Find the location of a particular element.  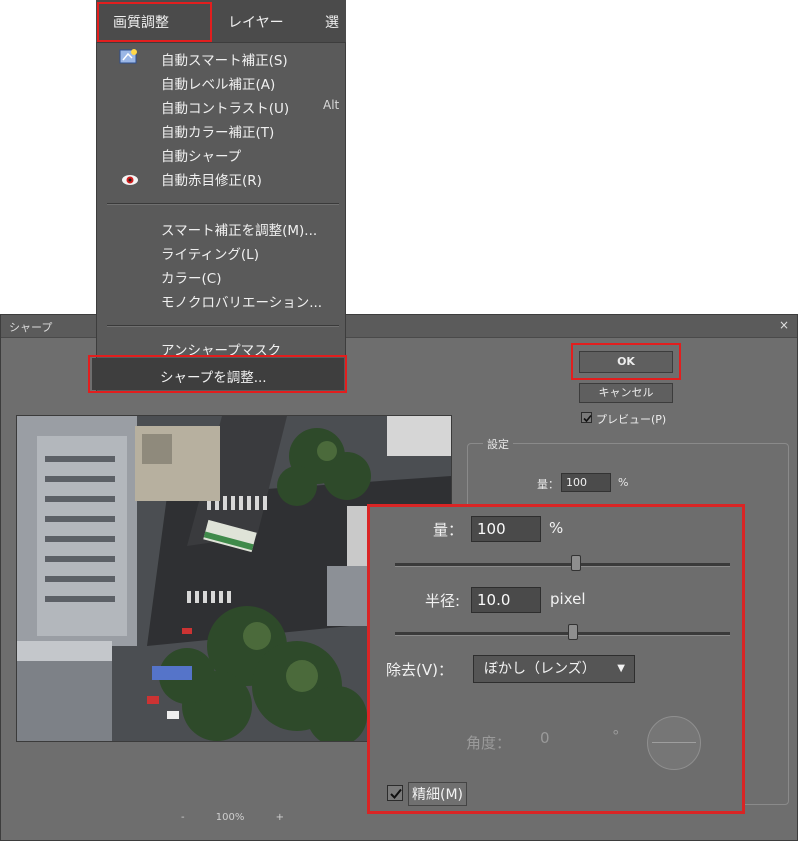

remove-label: 除去(V)： is located at coordinates (419, 670).